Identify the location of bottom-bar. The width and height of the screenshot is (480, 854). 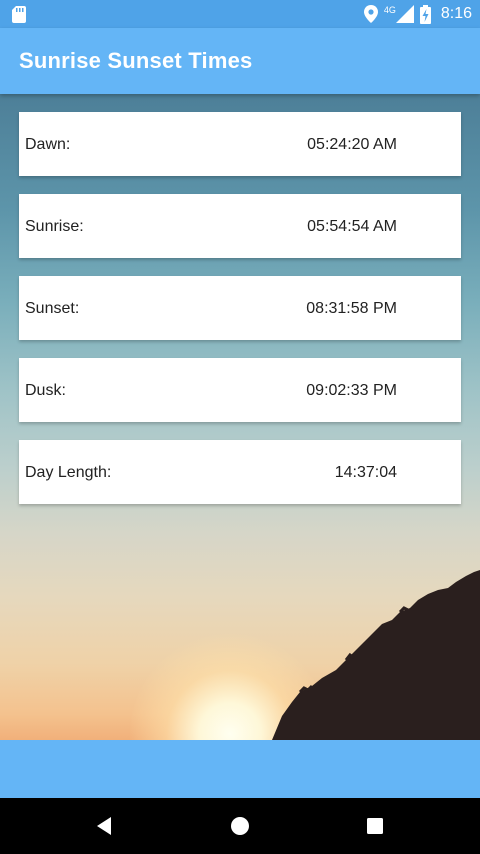
(240, 769).